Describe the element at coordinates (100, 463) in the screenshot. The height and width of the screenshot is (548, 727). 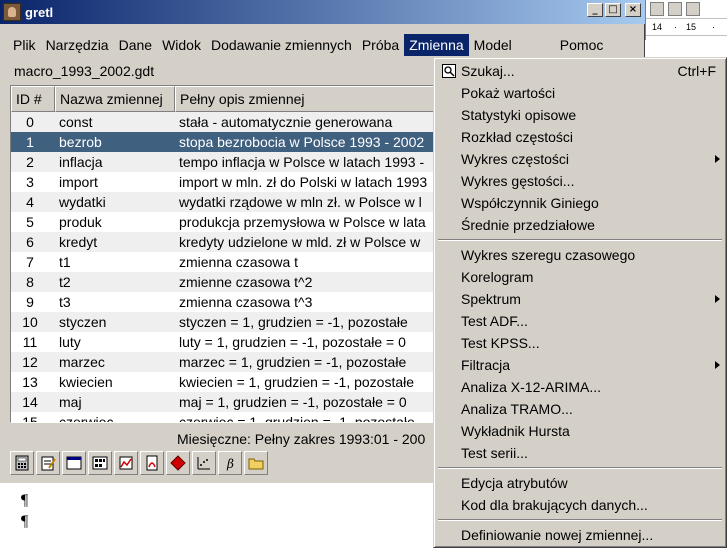
I see `session-icon` at that location.